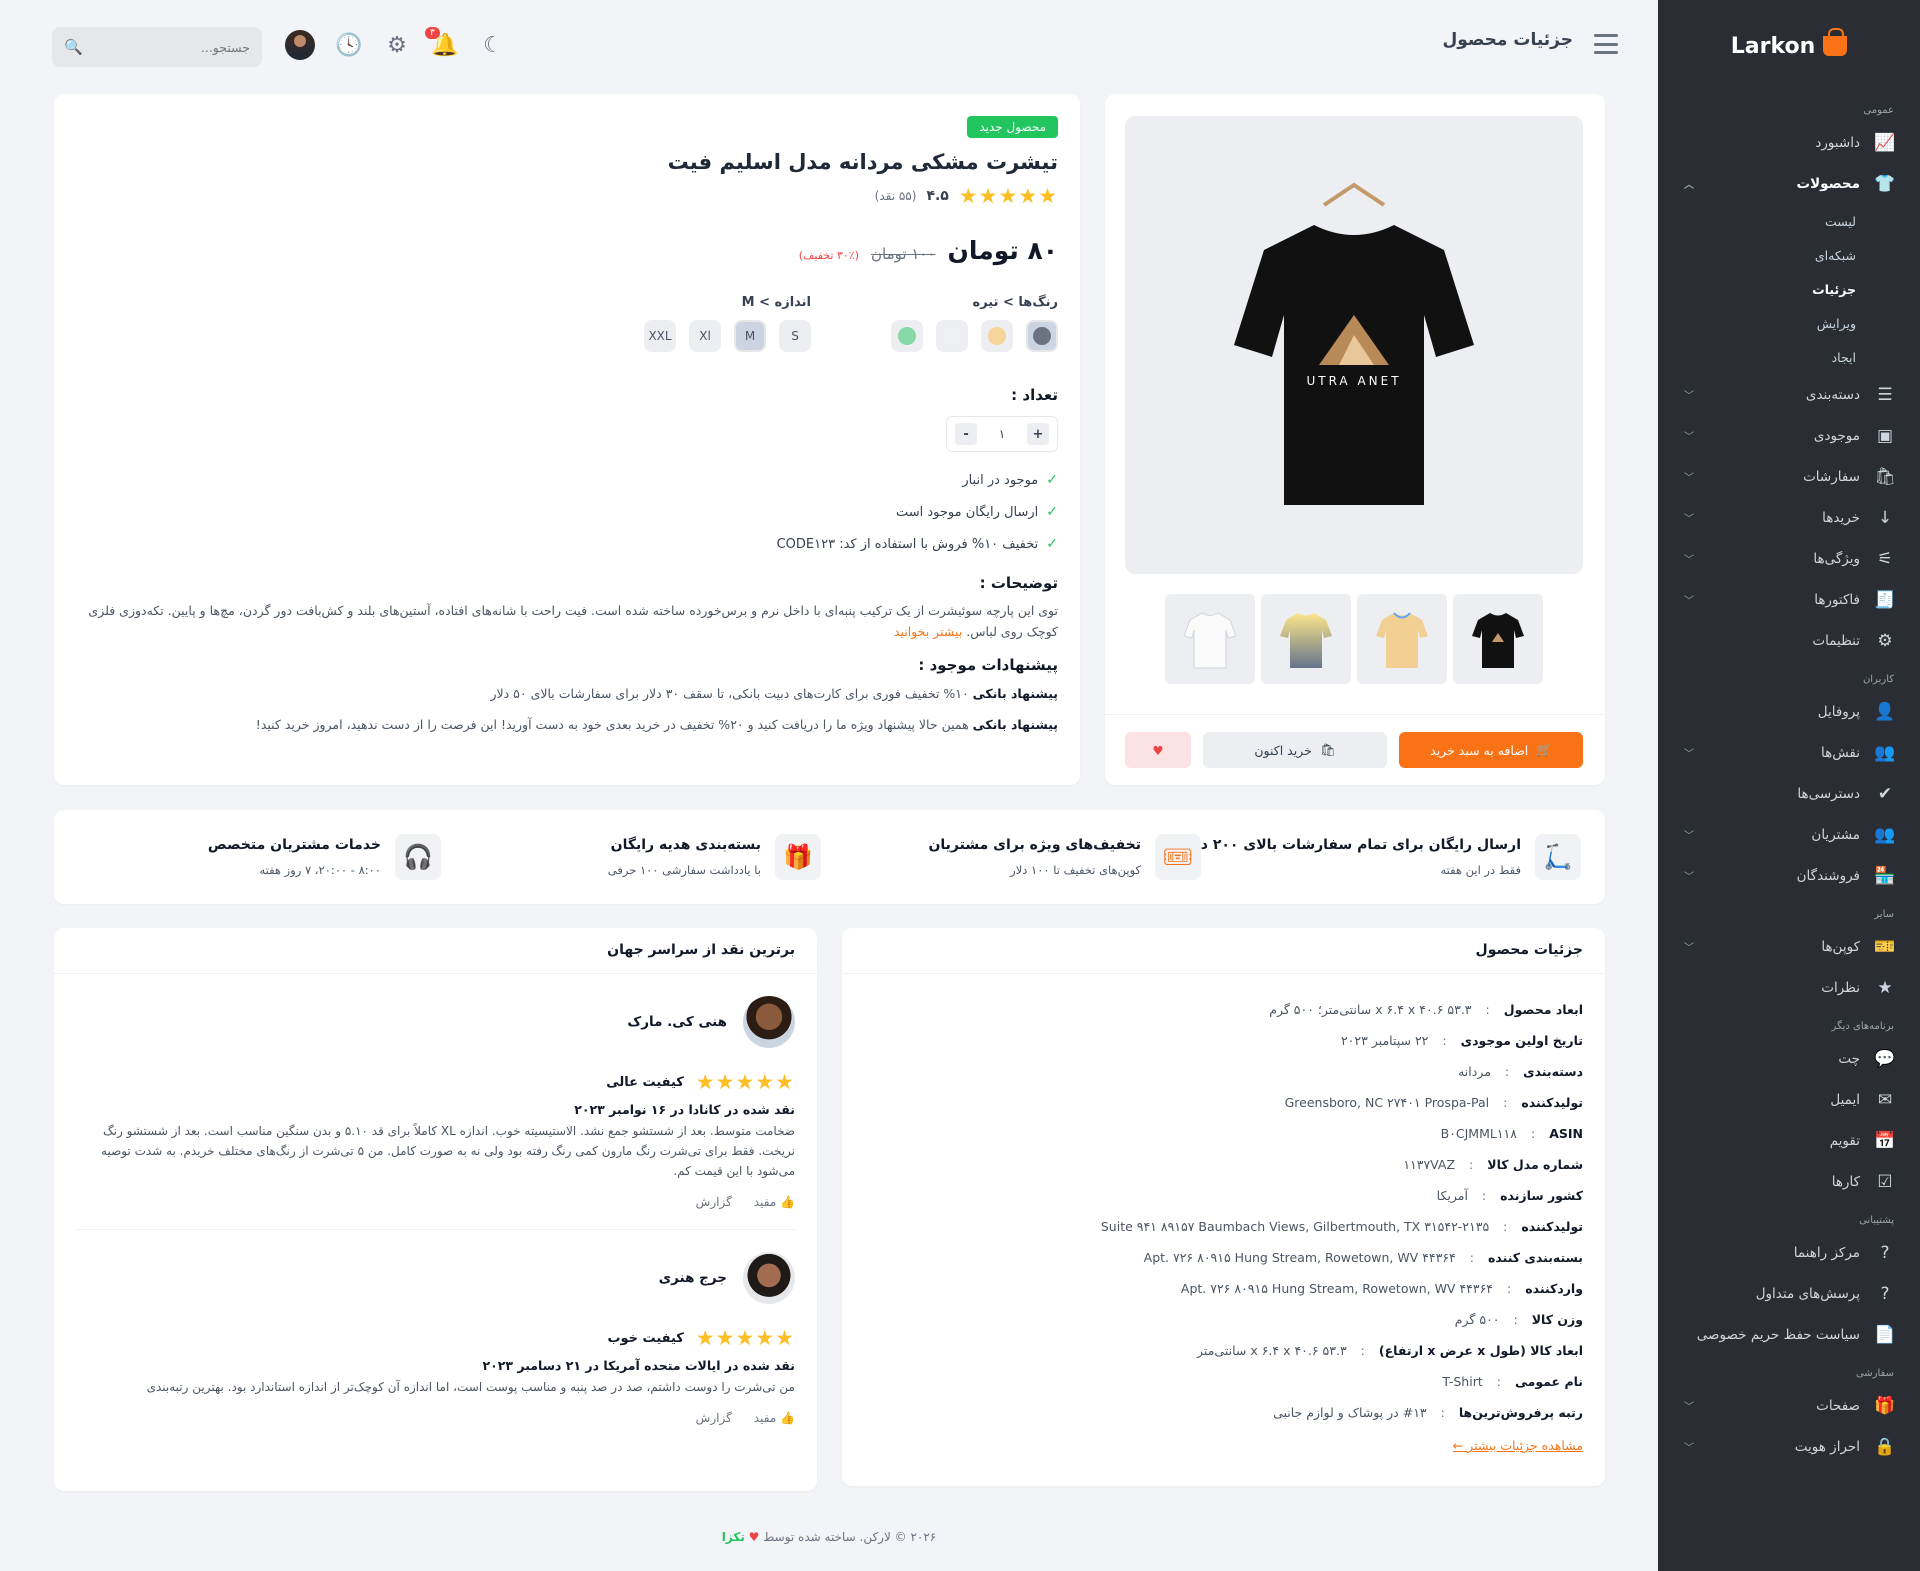 The image size is (1920, 1571). I want to click on shop-icon: 🏪, so click(1885, 875).